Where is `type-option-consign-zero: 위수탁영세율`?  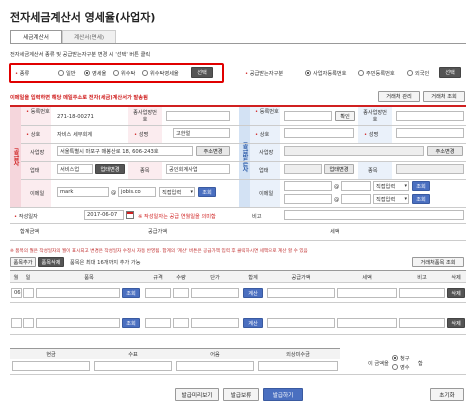 type-option-consign-zero: 위수탁영세율 is located at coordinates (164, 74).